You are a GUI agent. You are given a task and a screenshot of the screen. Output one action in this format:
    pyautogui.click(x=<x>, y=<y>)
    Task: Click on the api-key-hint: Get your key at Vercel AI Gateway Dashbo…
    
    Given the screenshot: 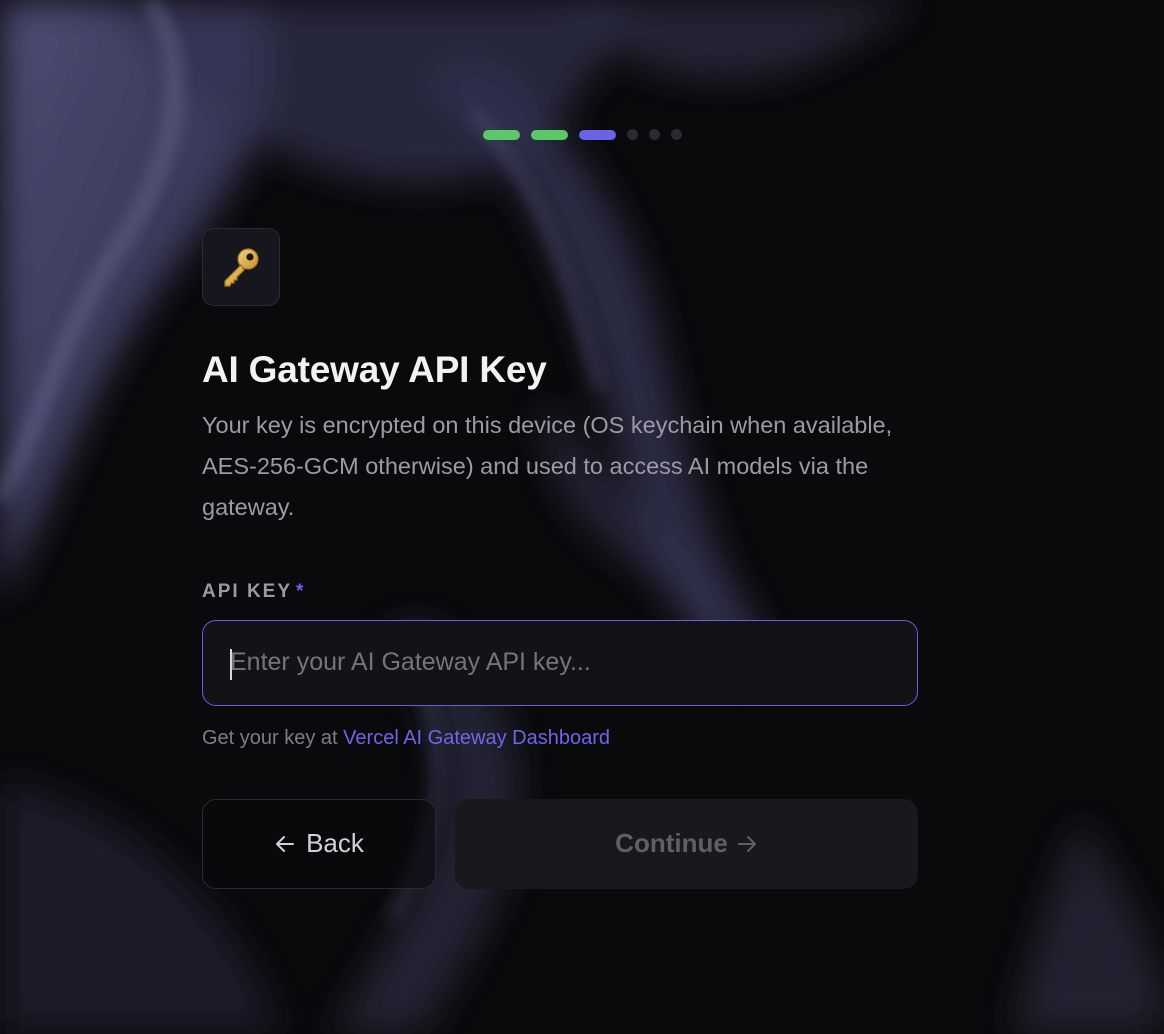 What is the action you would take?
    pyautogui.click(x=560, y=738)
    